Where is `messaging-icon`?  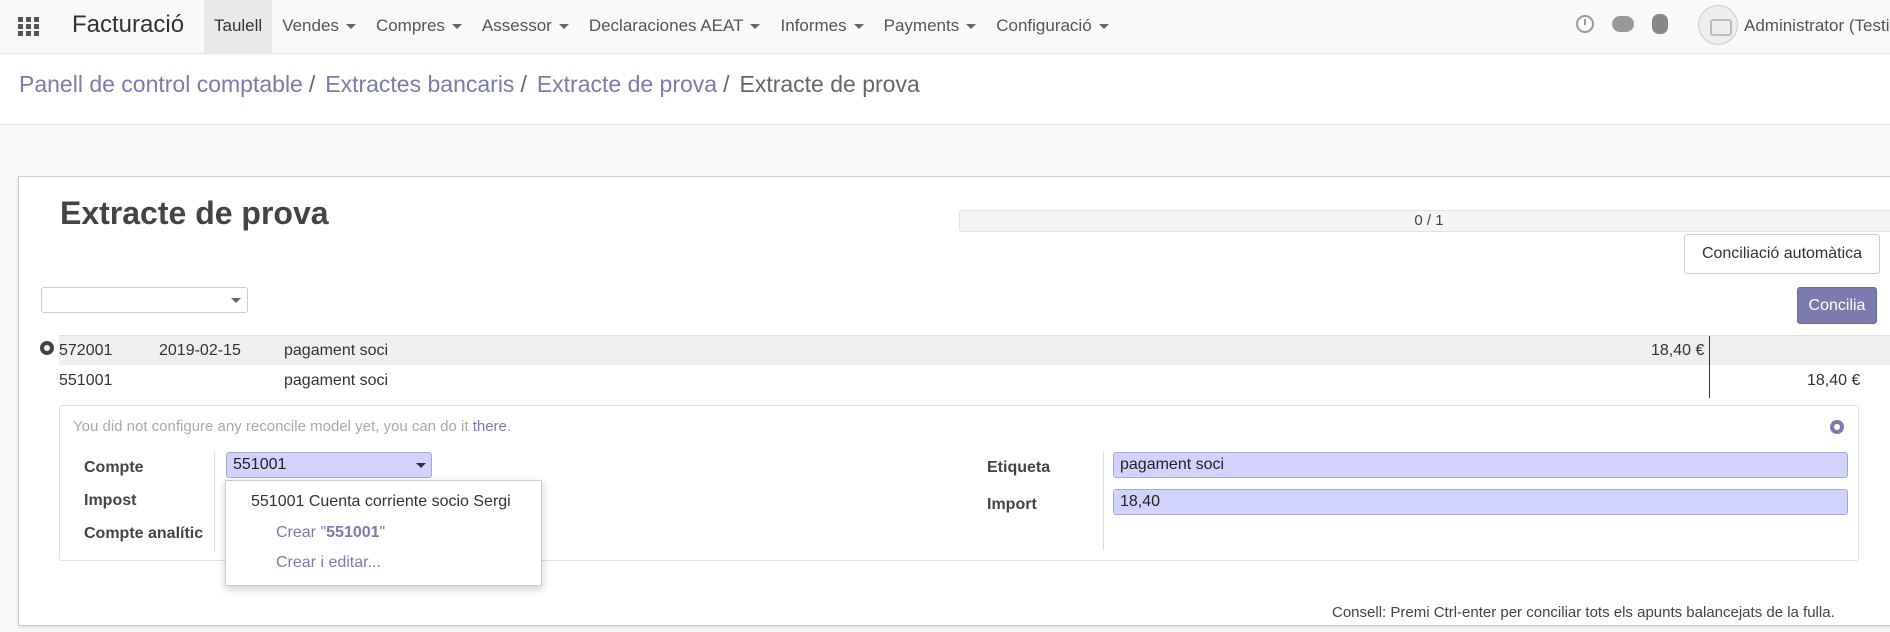
messaging-icon is located at coordinates (1623, 24).